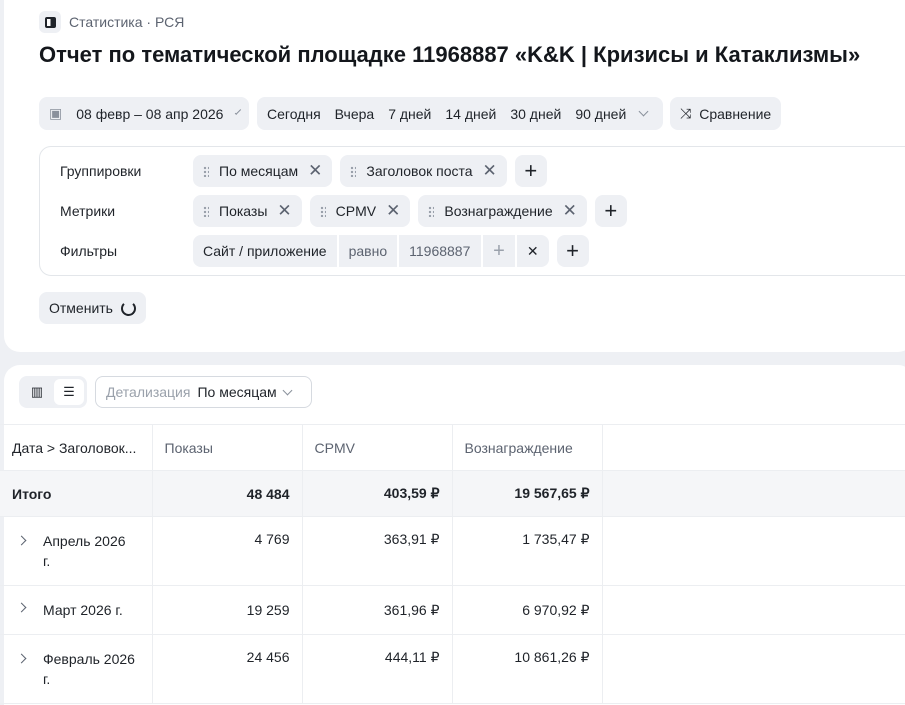  What do you see at coordinates (499, 251) in the screenshot?
I see `add-value-icon: +` at bounding box center [499, 251].